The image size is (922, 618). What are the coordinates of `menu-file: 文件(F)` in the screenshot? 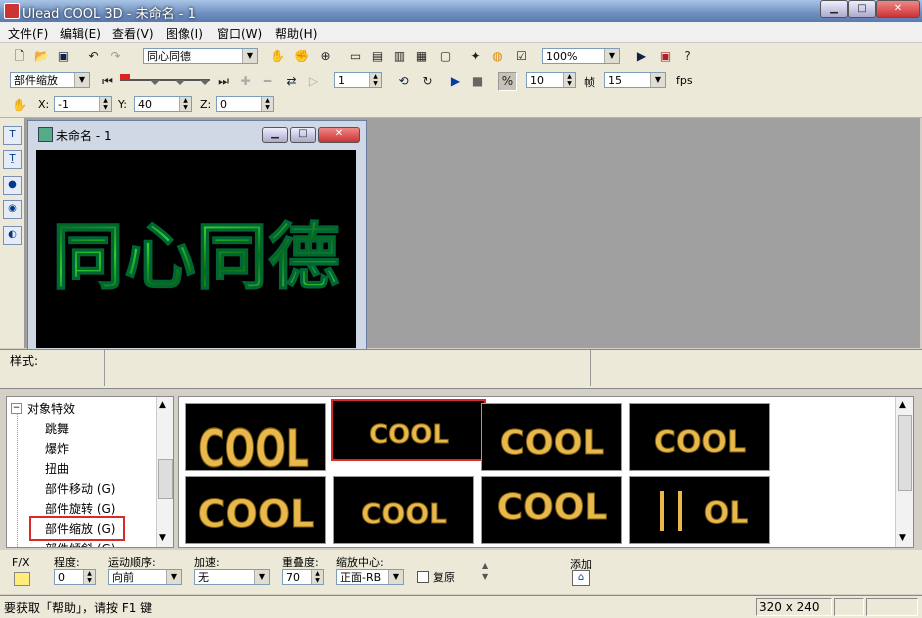 It's located at (28, 33).